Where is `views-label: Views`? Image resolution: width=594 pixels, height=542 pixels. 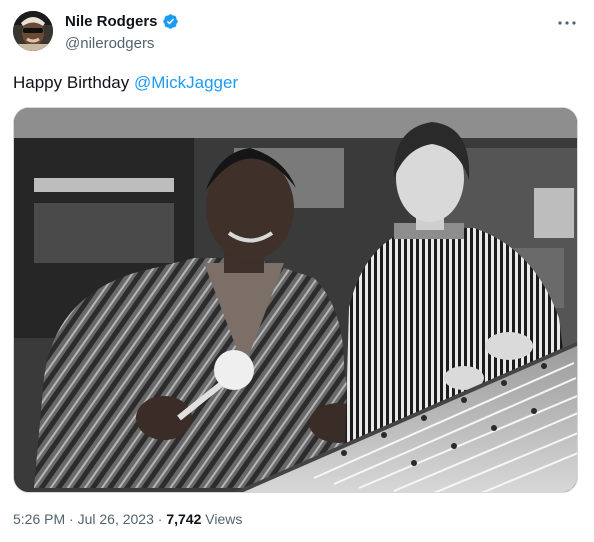 views-label: Views is located at coordinates (222, 519).